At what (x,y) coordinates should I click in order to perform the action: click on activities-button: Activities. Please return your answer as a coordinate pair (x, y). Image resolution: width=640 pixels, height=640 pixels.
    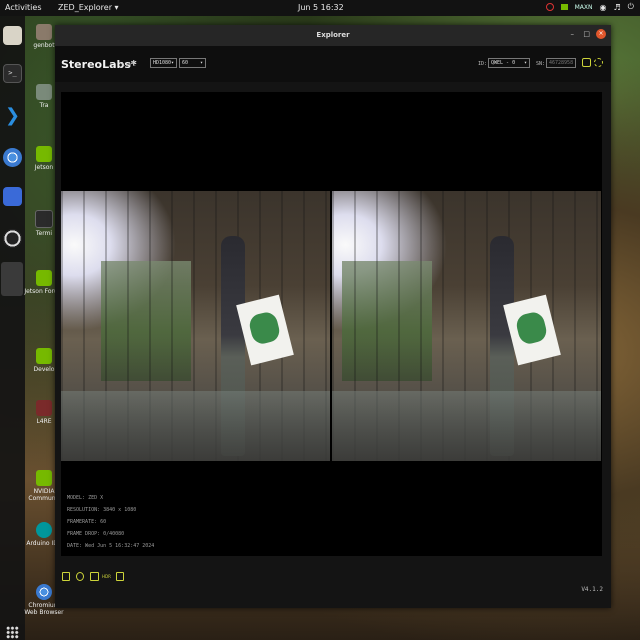
    Looking at the image, I should click on (23, 7).